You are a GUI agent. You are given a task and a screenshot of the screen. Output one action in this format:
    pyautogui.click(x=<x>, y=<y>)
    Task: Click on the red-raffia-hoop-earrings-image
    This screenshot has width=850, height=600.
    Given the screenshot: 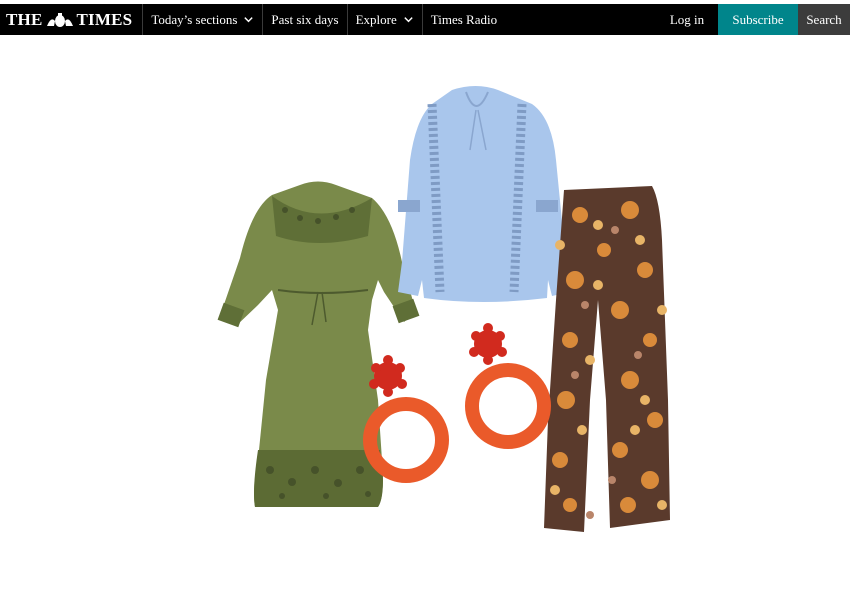 What is the action you would take?
    pyautogui.click(x=457, y=403)
    